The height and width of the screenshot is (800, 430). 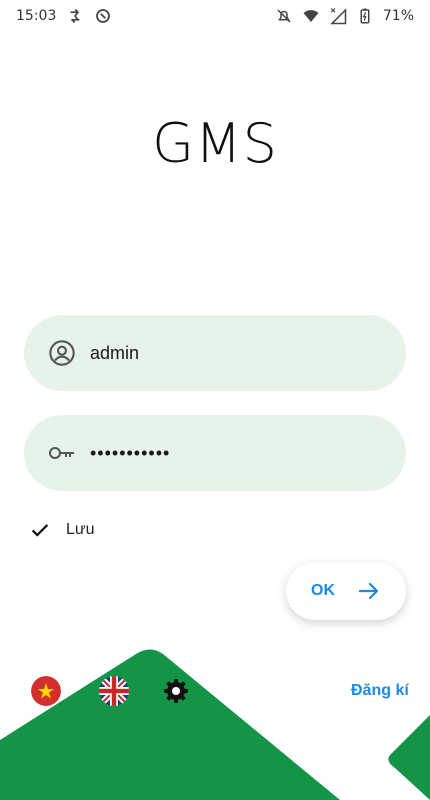 What do you see at coordinates (40, 530) in the screenshot?
I see `check-icon` at bounding box center [40, 530].